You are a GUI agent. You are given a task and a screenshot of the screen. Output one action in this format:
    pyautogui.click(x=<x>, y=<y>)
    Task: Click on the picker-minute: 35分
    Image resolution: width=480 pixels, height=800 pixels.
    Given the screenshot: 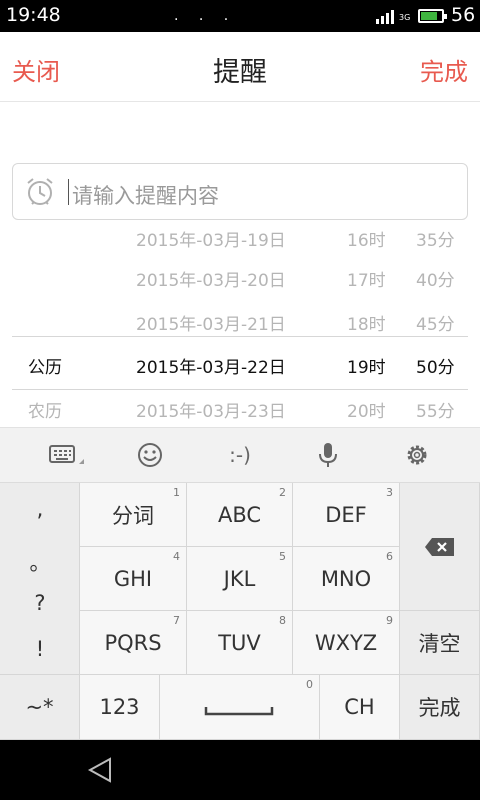 What is the action you would take?
    pyautogui.click(x=435, y=241)
    